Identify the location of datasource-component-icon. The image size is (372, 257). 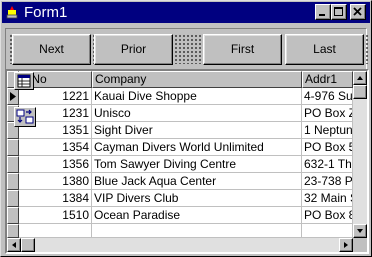
(25, 117).